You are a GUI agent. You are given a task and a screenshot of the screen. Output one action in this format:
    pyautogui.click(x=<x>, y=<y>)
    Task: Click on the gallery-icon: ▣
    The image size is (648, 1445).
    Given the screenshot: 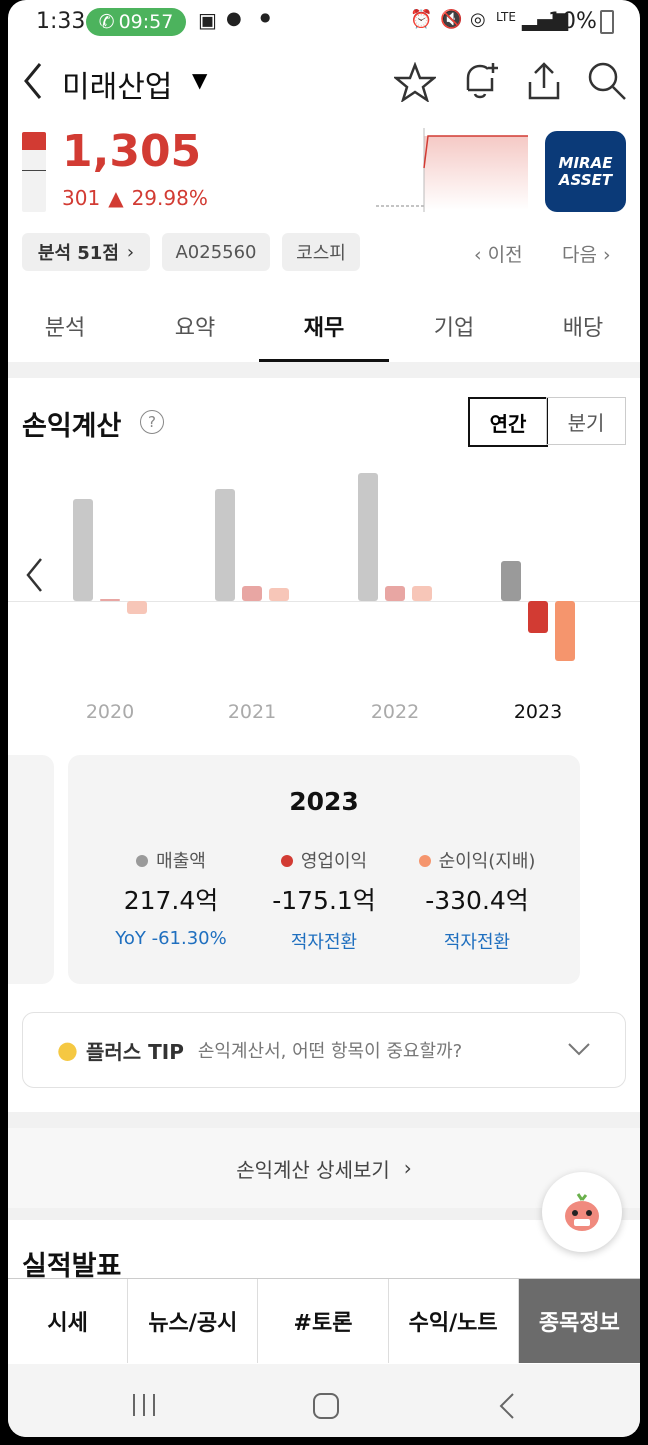 What is the action you would take?
    pyautogui.click(x=207, y=20)
    